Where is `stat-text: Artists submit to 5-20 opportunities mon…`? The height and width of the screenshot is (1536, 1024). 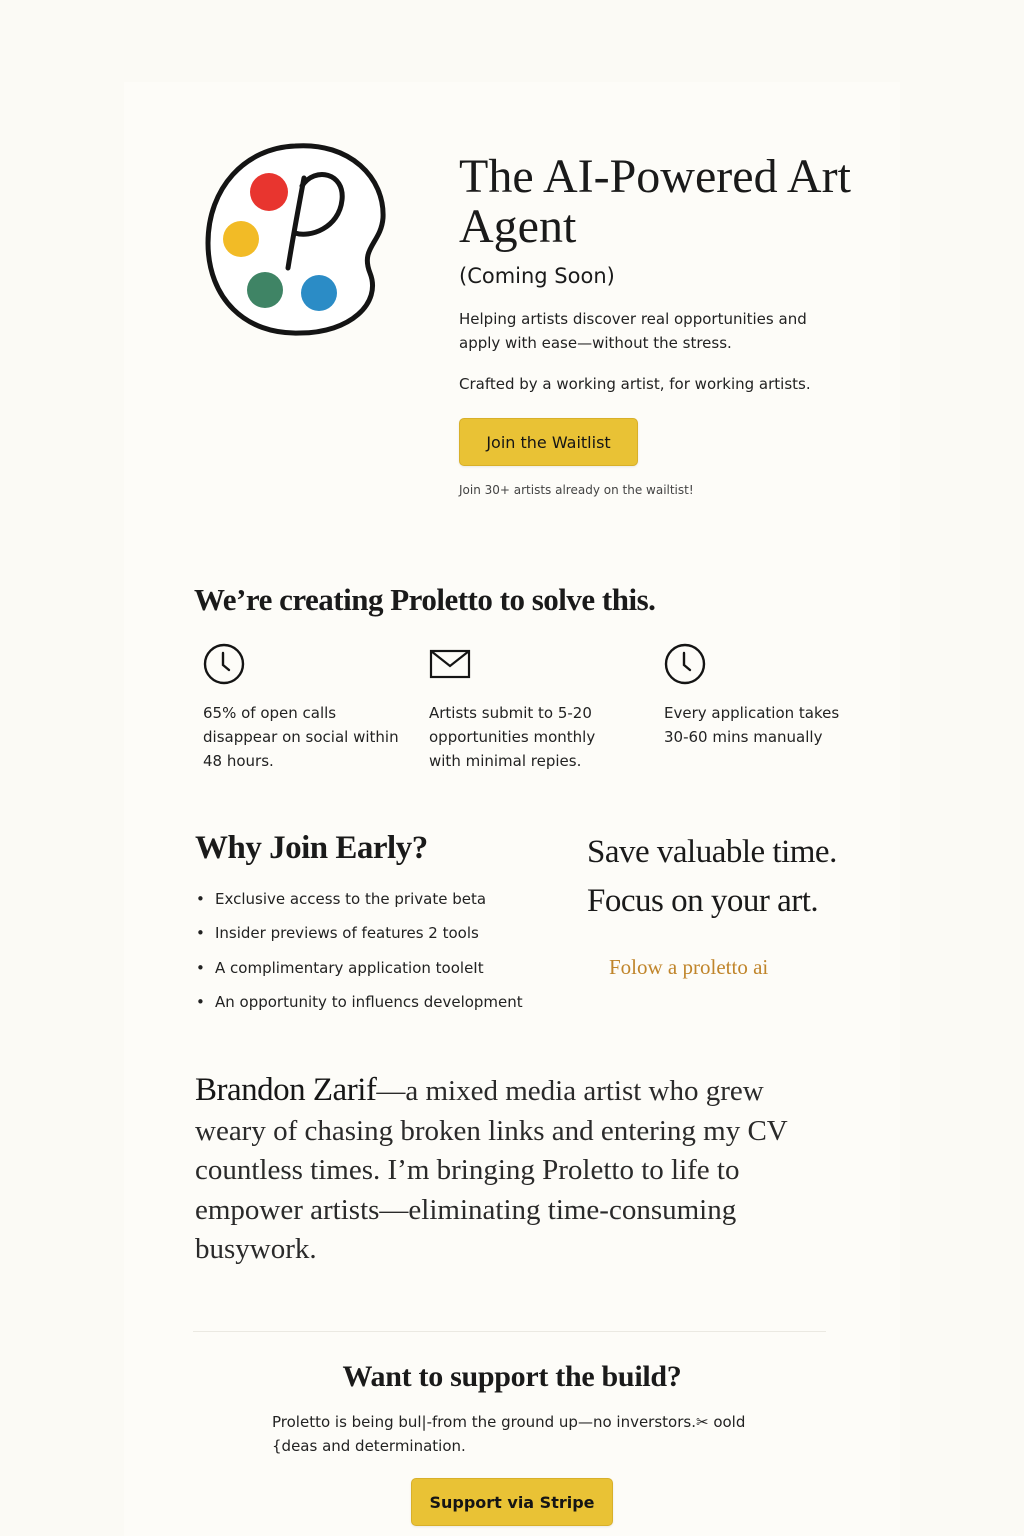 stat-text: Artists submit to 5-20 opportunities mon… is located at coordinates (512, 737).